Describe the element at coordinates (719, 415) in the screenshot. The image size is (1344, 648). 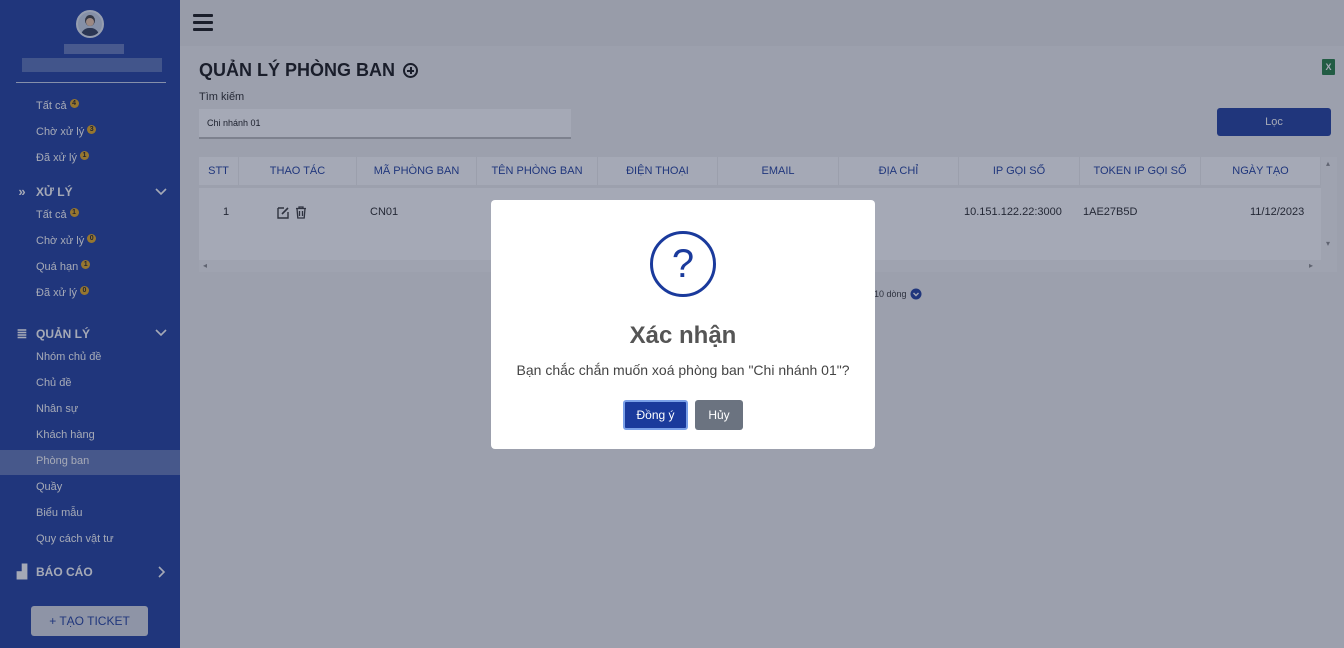
I see `cancel-button: Hủy` at that location.